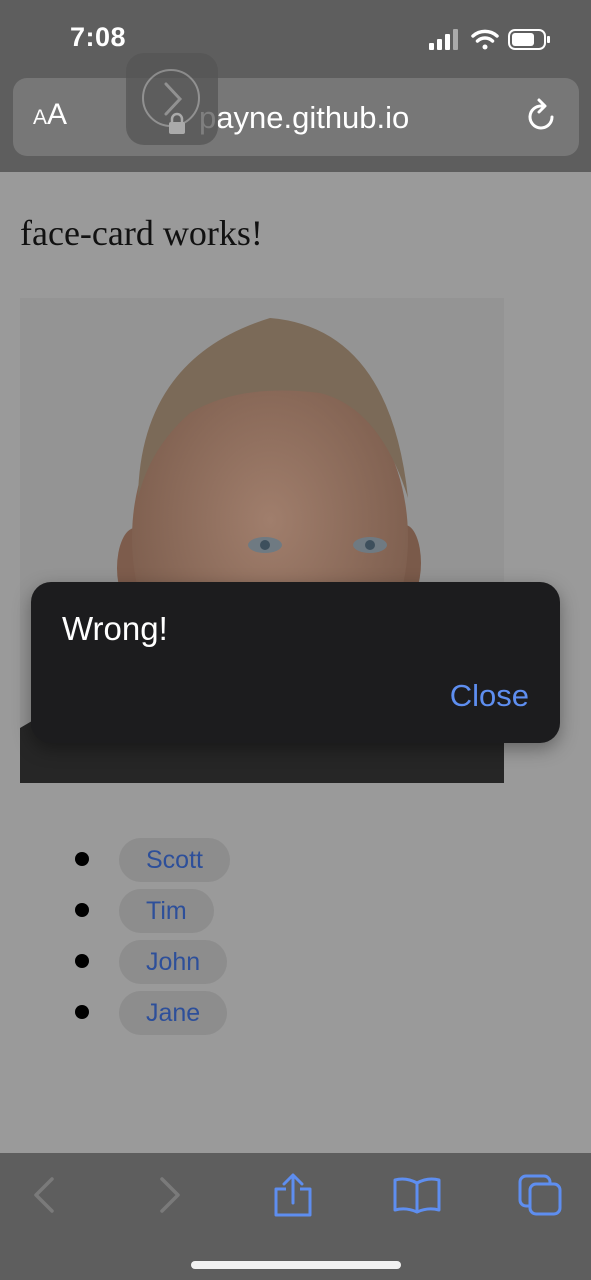  I want to click on status-icons, so click(490, 40).